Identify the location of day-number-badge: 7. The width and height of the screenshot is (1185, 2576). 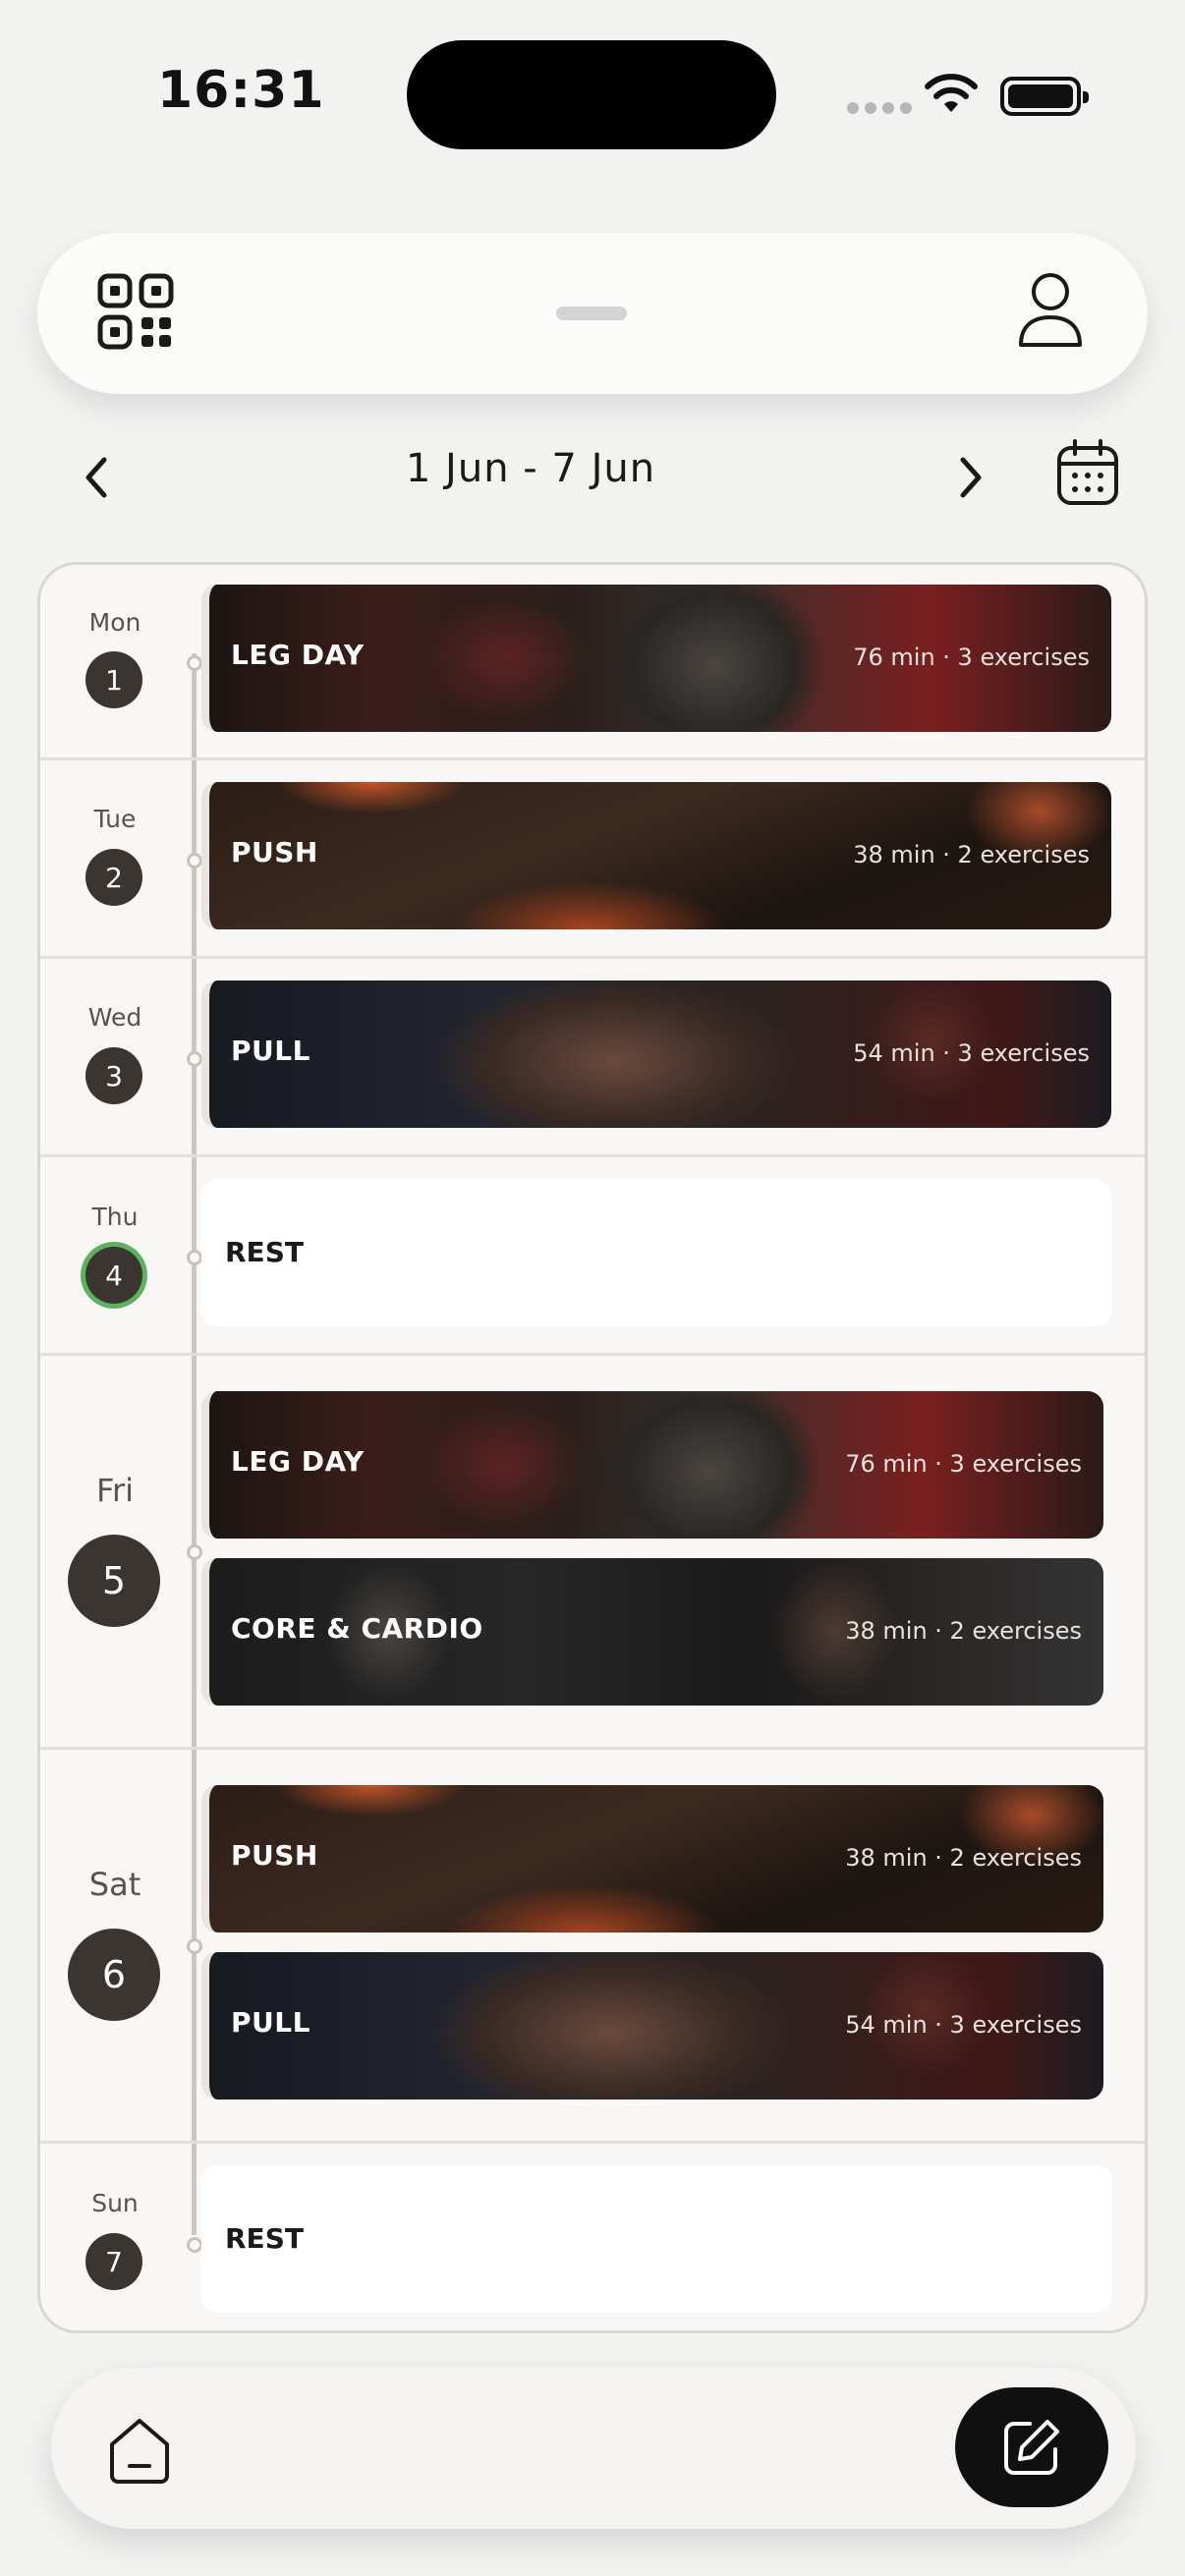
(114, 2261).